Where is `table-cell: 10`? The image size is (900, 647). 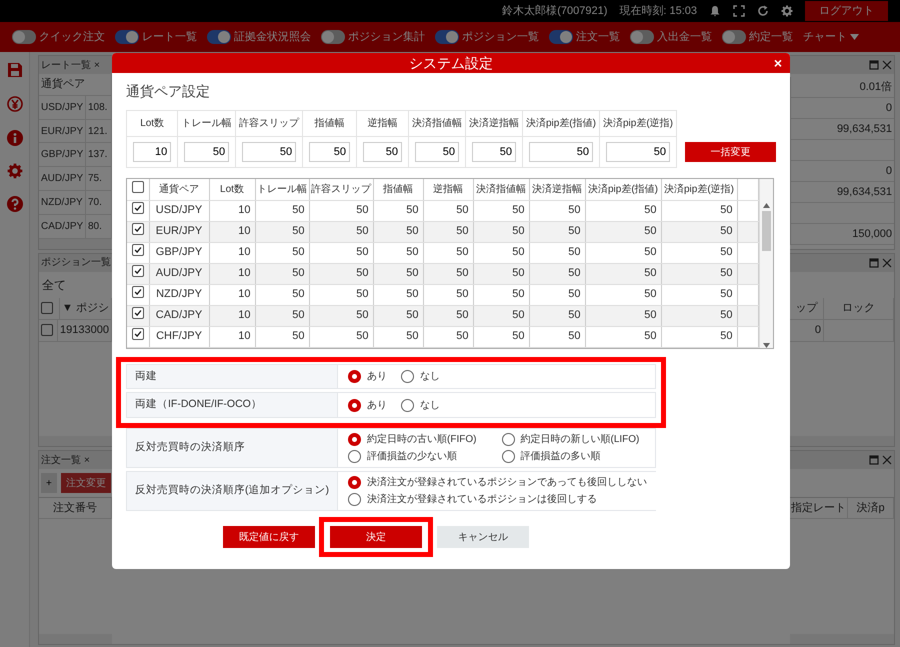
table-cell: 10 is located at coordinates (244, 231).